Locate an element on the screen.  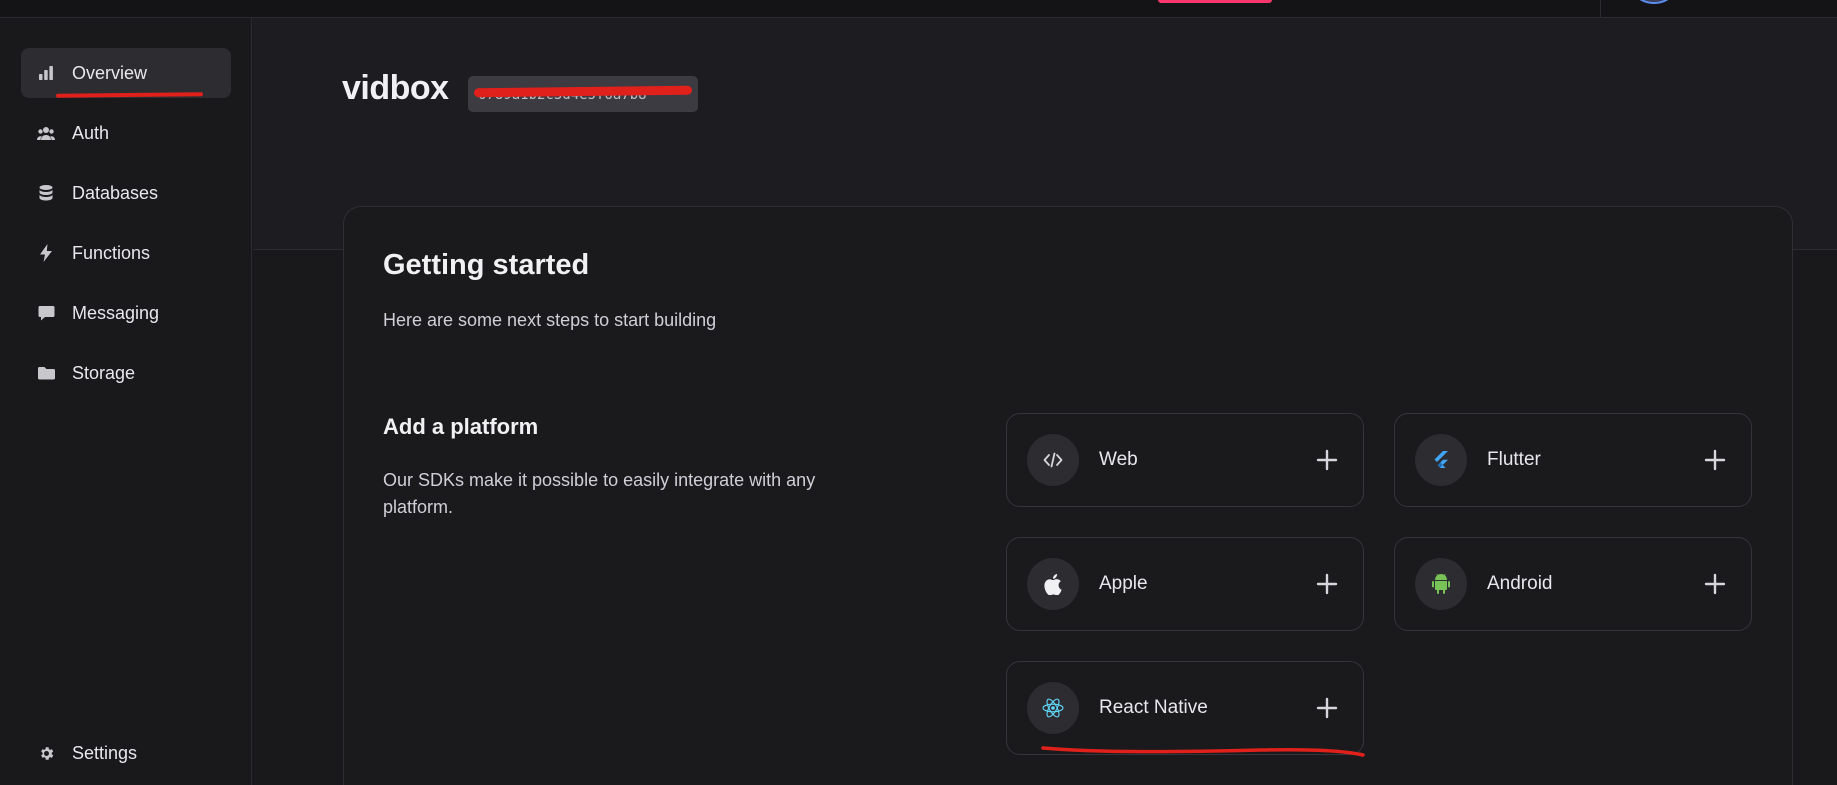
sidebar-item-databases: Databases is located at coordinates (126, 193).